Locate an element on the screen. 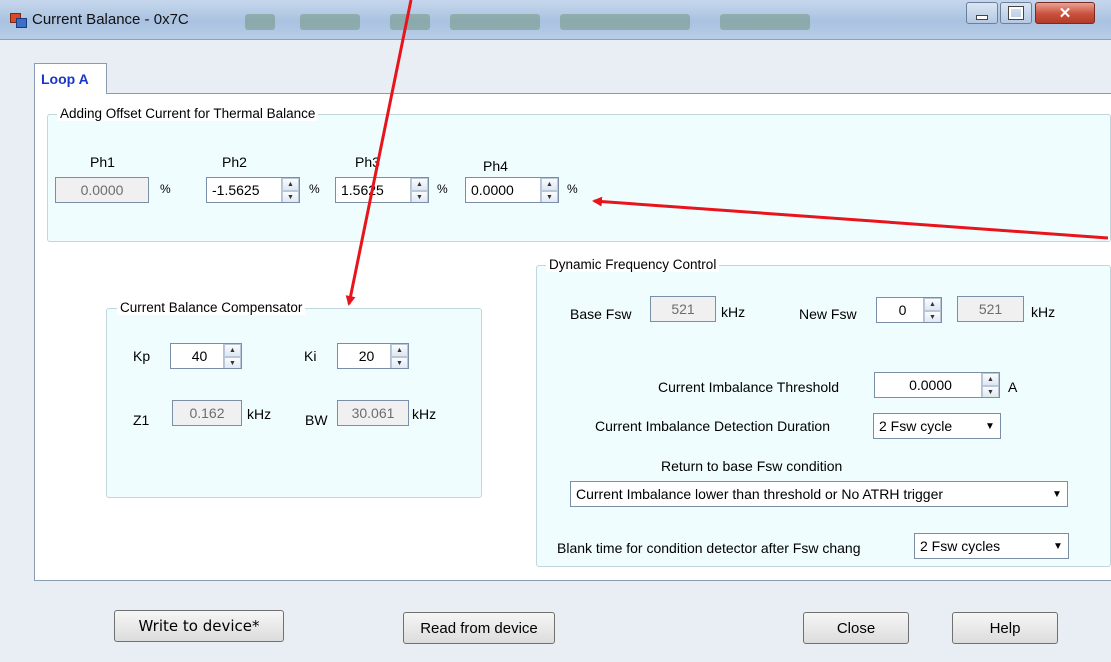  ph2-label: Ph2 is located at coordinates (234, 162).